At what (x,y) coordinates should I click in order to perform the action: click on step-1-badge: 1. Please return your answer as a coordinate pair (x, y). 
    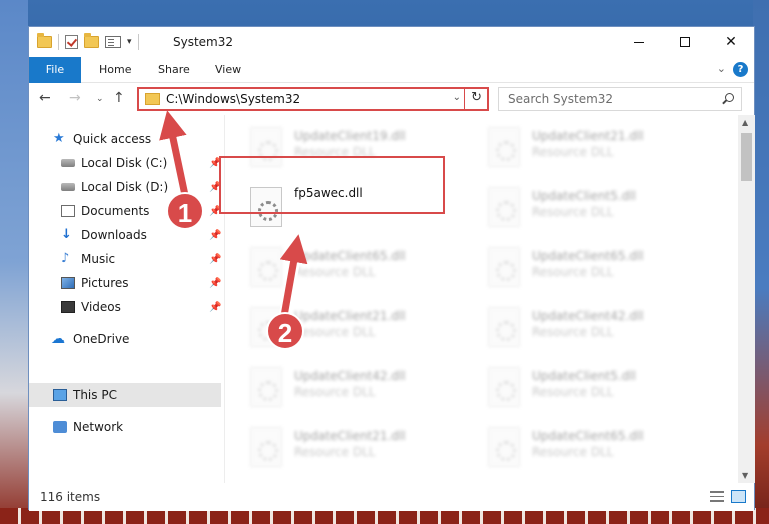
    Looking at the image, I should click on (185, 211).